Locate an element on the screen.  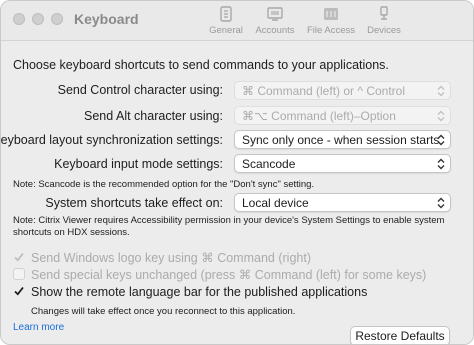
input-mode-value: Scancode is located at coordinates (269, 164).